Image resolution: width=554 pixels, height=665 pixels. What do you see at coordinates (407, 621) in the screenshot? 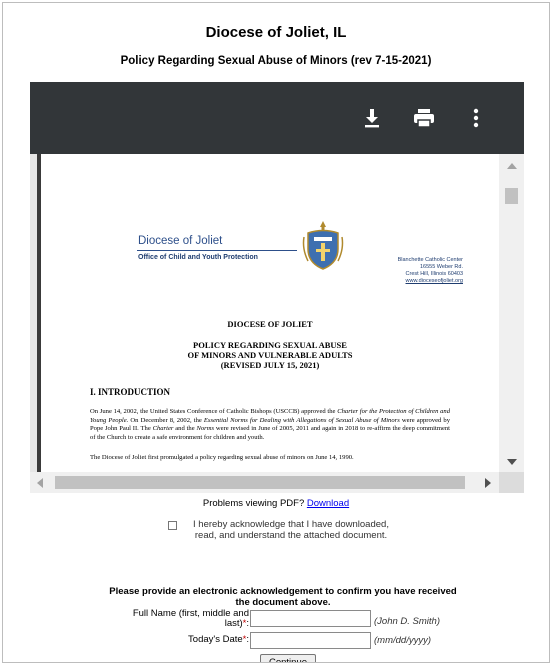
I see `full-name-hint: (John D. Smith)` at bounding box center [407, 621].